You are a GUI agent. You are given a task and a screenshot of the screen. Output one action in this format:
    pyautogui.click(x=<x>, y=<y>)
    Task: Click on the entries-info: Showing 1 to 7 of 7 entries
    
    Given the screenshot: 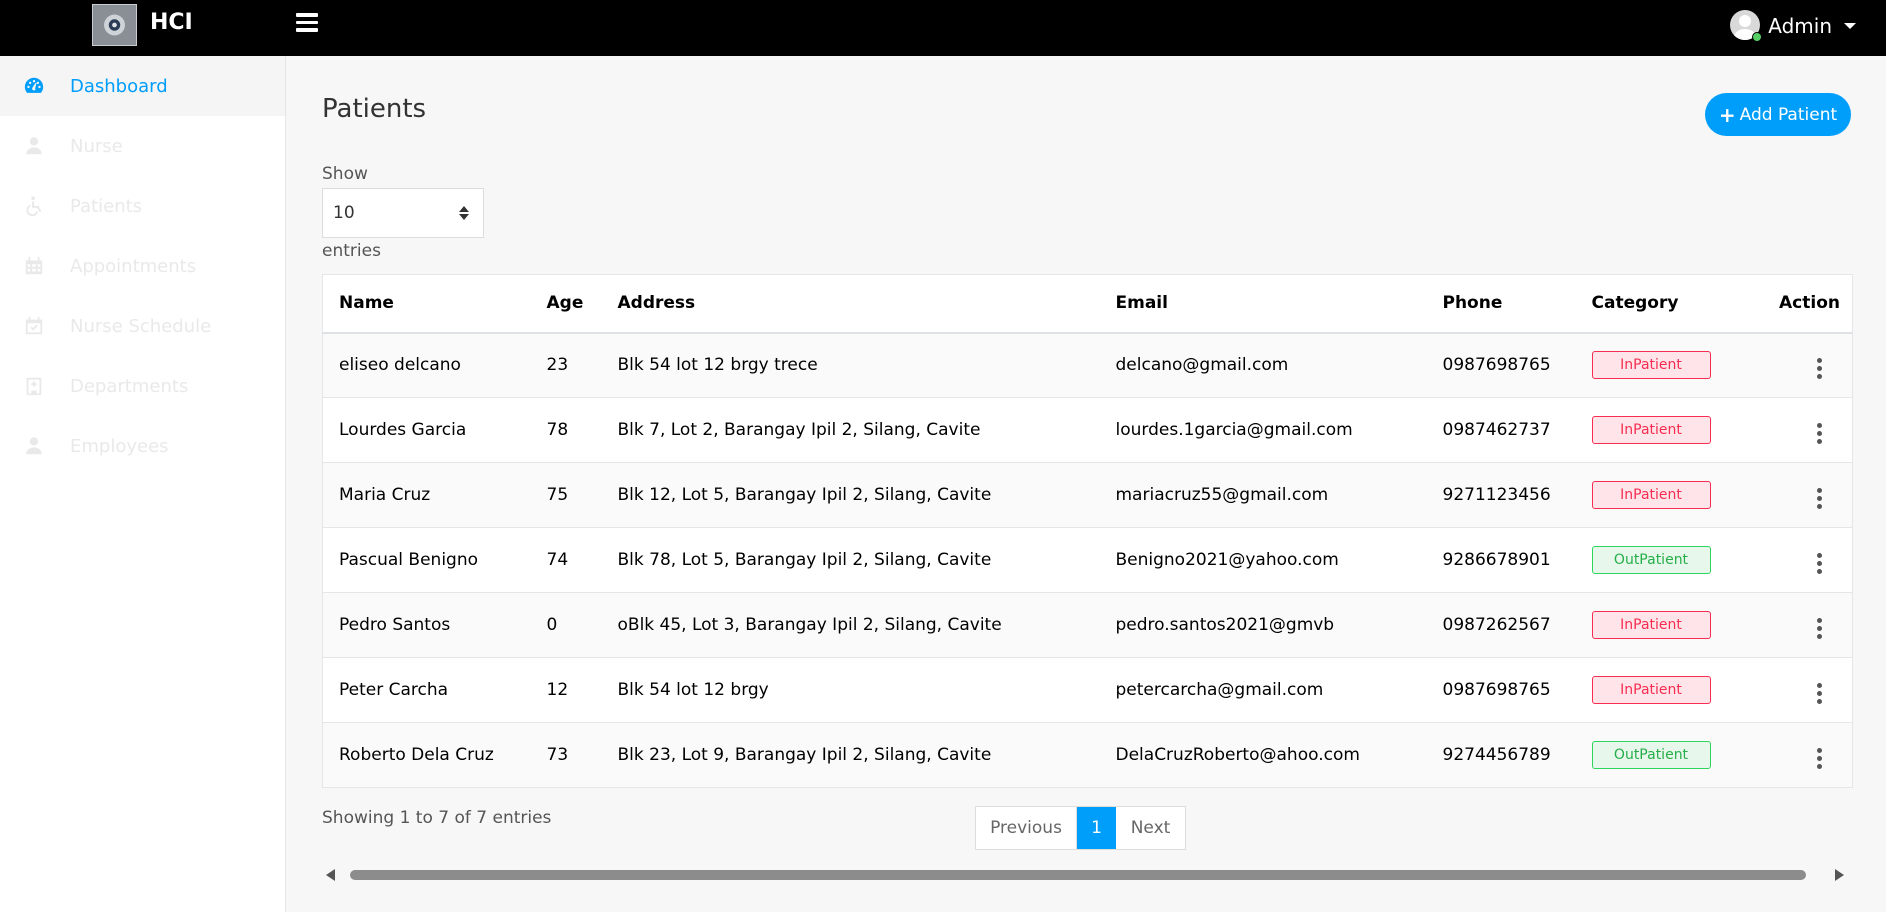 What is the action you would take?
    pyautogui.click(x=437, y=818)
    